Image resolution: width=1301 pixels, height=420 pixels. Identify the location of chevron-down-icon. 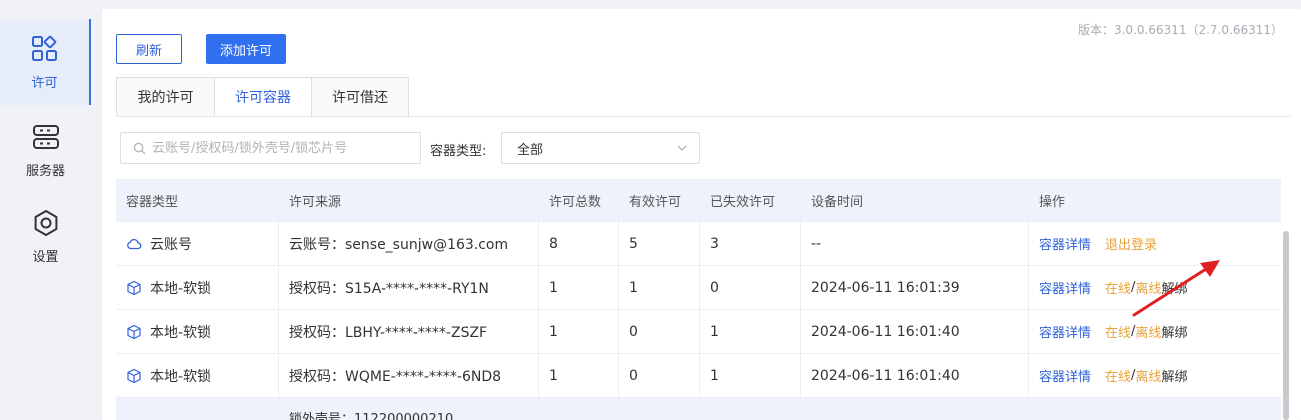
(682, 148).